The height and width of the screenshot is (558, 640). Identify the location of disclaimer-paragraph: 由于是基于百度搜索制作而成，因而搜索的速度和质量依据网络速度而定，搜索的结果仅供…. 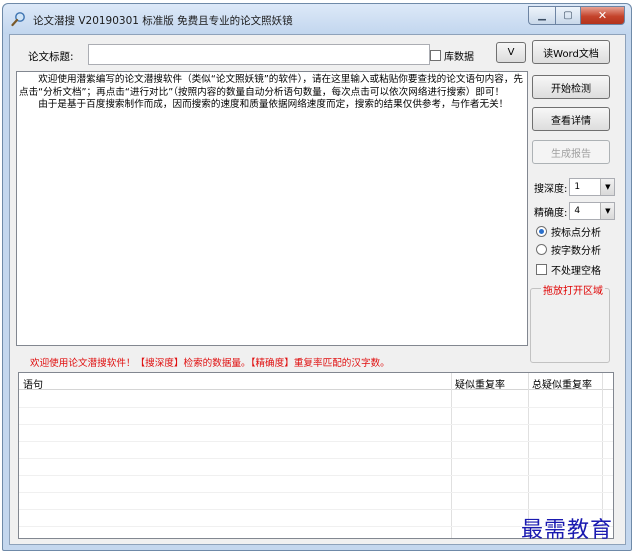
(273, 104).